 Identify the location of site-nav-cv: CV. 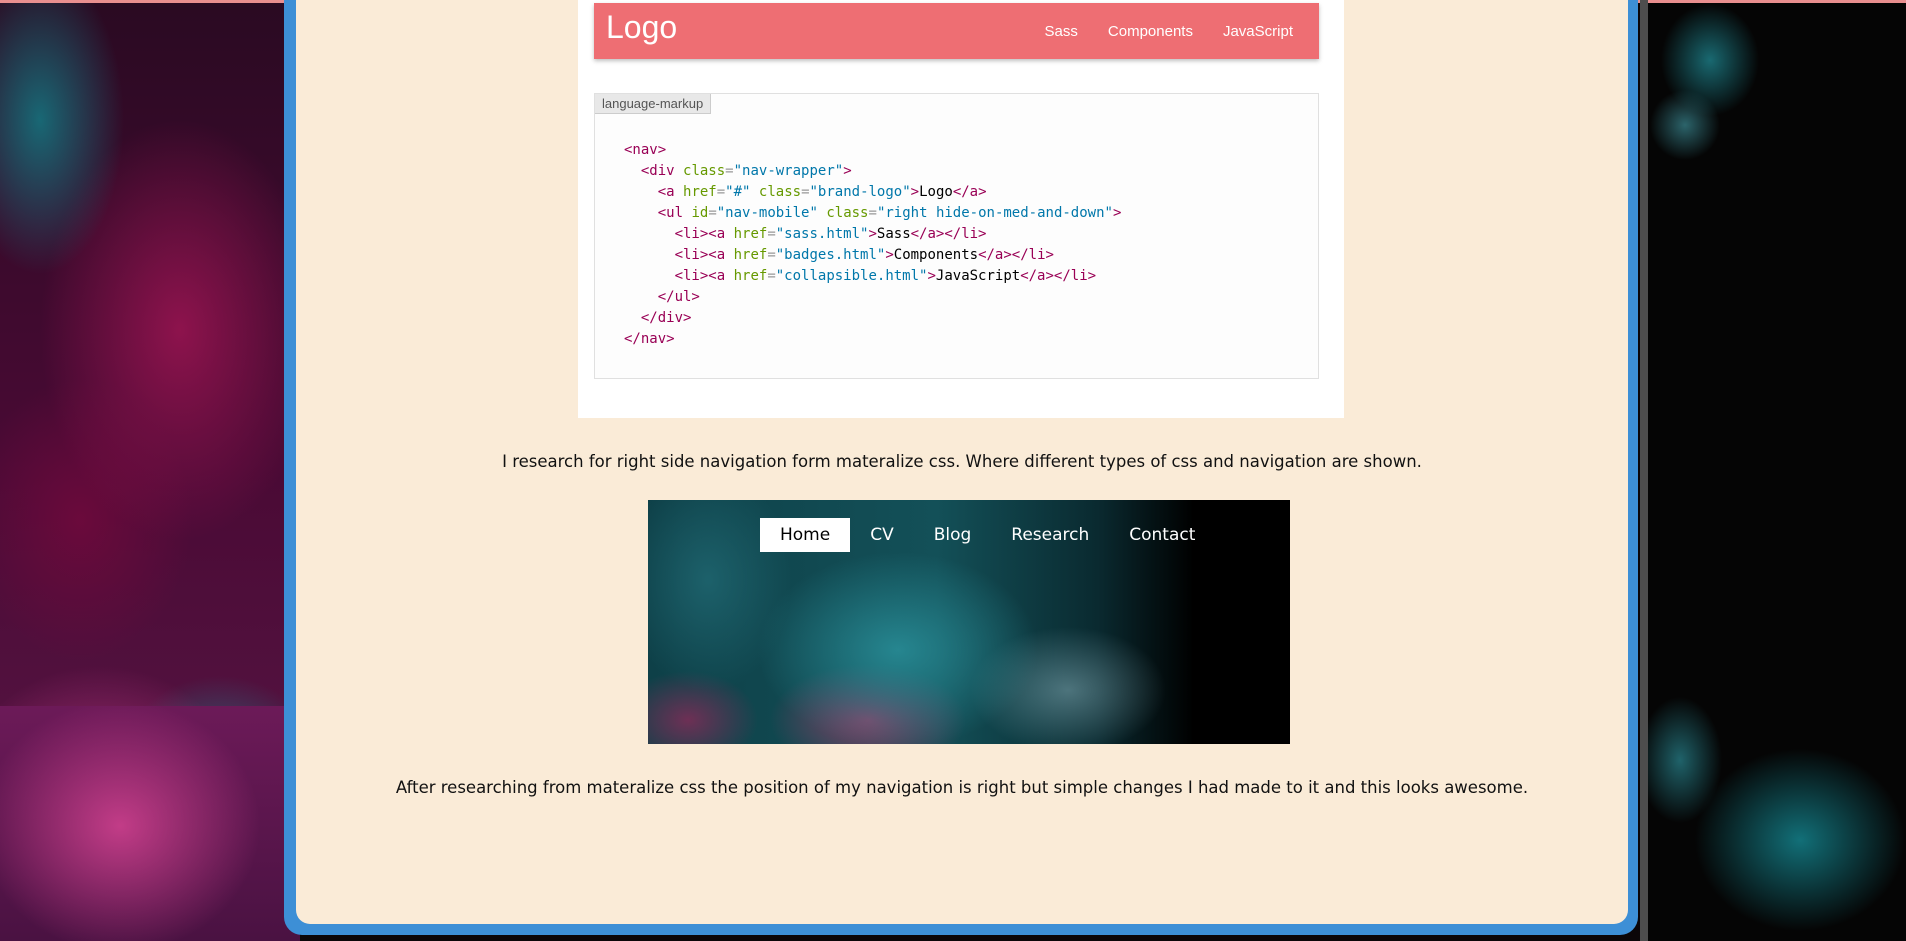
(882, 535).